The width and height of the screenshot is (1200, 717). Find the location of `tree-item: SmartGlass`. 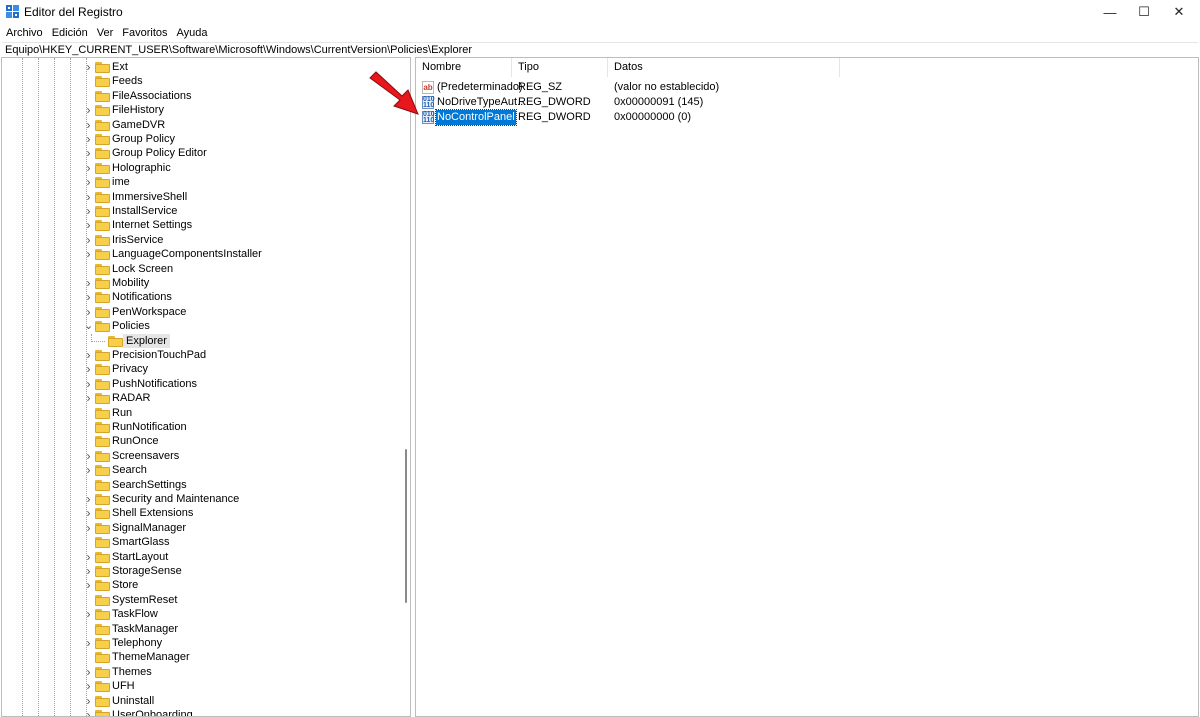

tree-item: SmartGlass is located at coordinates (199, 542).